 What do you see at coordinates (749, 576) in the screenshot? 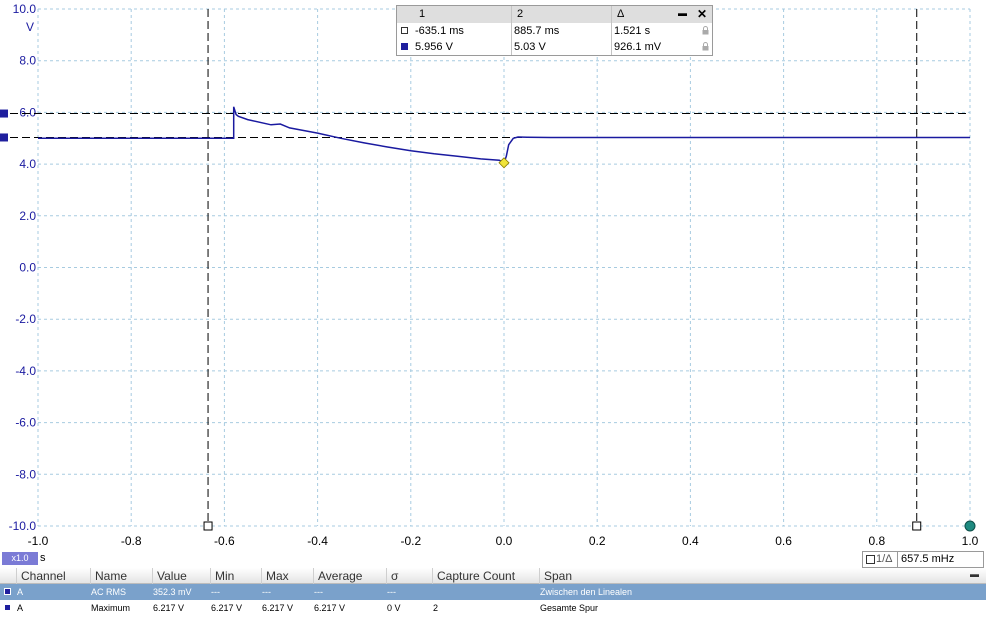
I see `col-span: Span` at bounding box center [749, 576].